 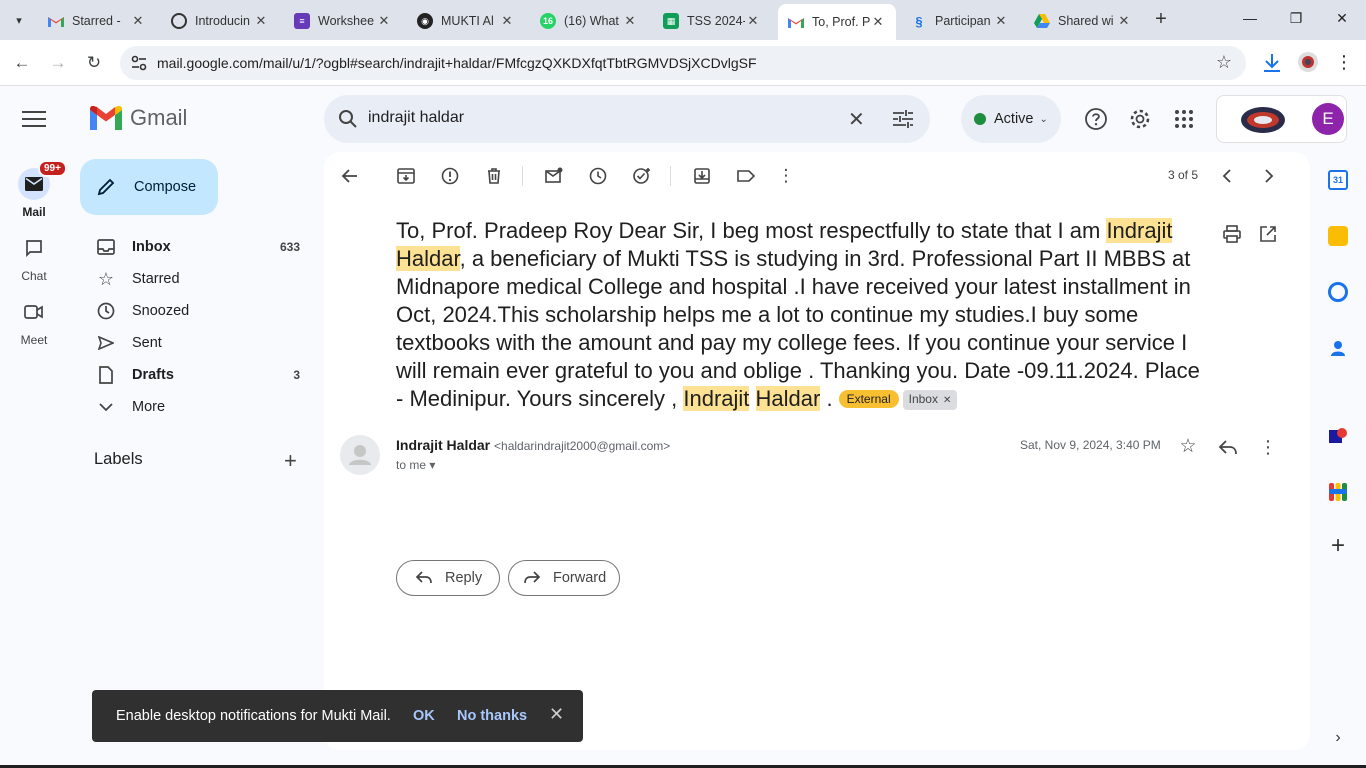 I want to click on keep-icon, so click(x=1338, y=236).